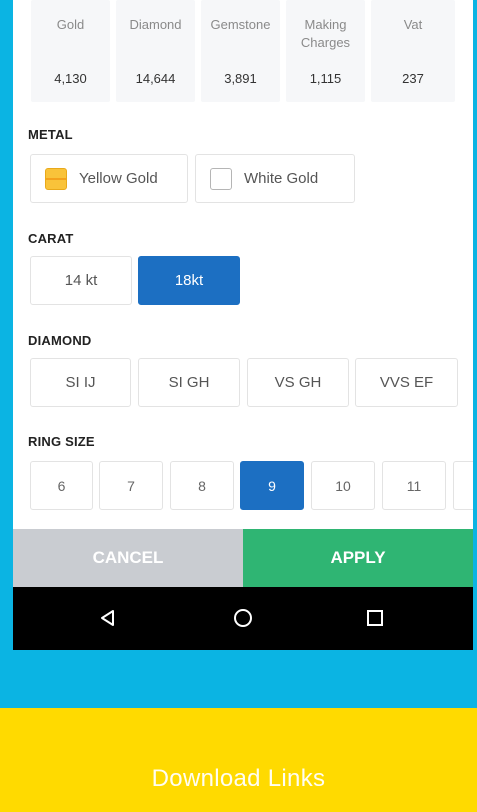 The width and height of the screenshot is (477, 812). Describe the element at coordinates (281, 178) in the screenshot. I see `metal-option-label: White Gold` at that location.